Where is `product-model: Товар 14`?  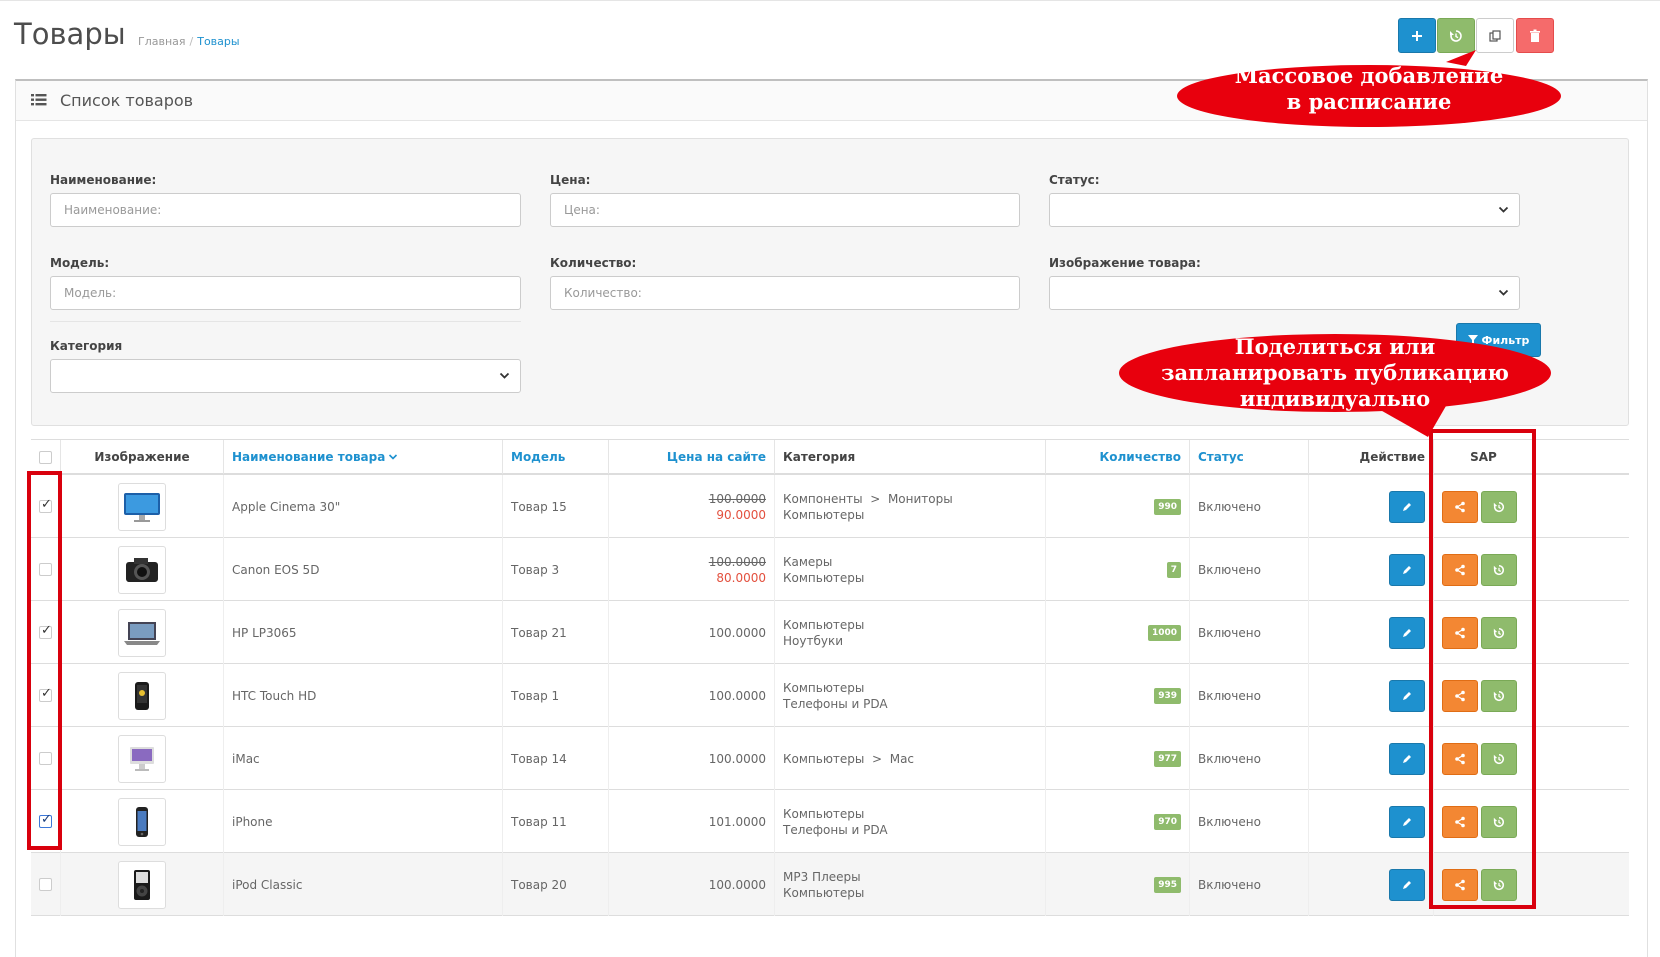
product-model: Товар 14 is located at coordinates (555, 758).